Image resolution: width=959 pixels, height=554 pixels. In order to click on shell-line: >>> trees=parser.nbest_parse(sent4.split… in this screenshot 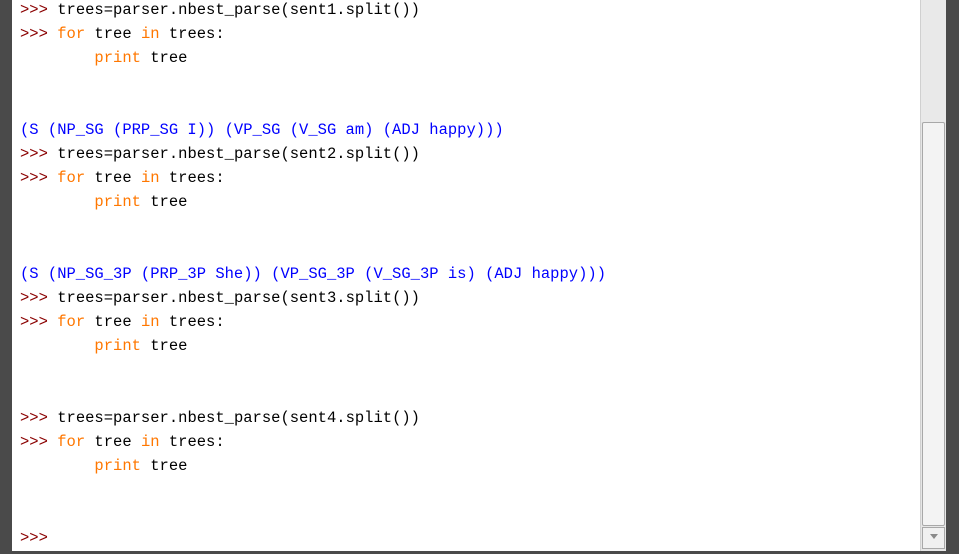, I will do `click(220, 418)`.